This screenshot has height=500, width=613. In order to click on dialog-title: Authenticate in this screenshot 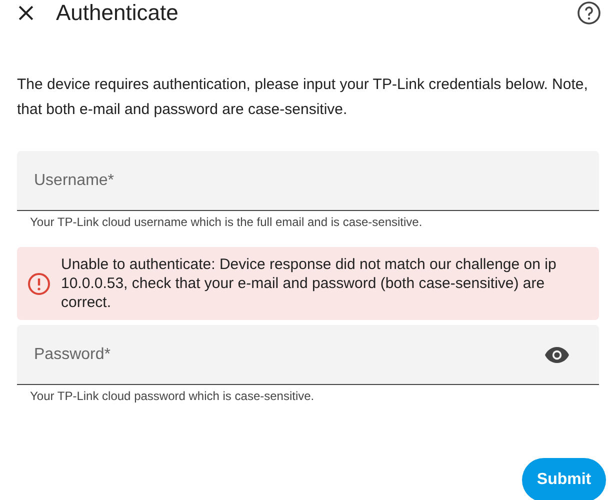, I will do `click(117, 13)`.